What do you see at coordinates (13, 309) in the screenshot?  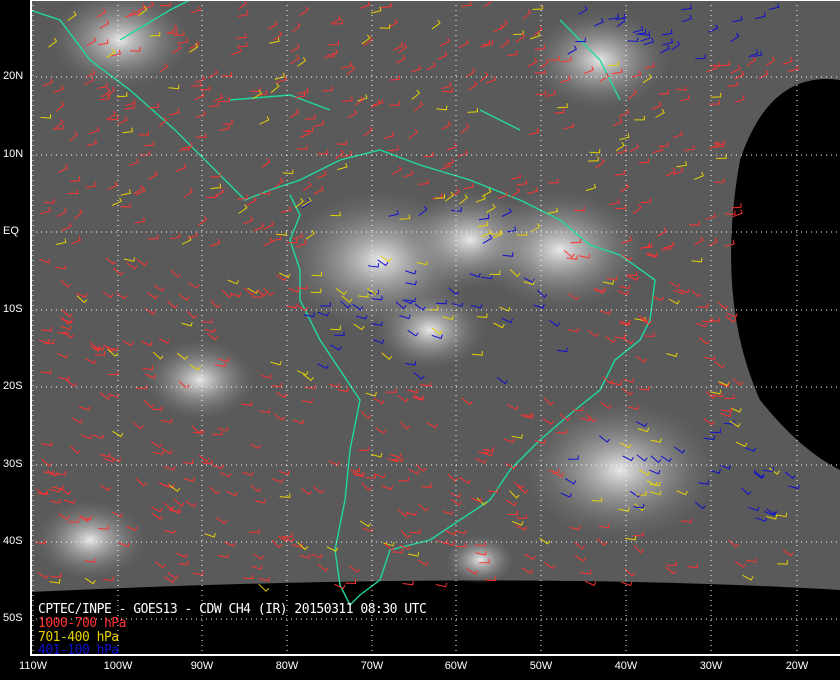 I see `latitude-label: 10S` at bounding box center [13, 309].